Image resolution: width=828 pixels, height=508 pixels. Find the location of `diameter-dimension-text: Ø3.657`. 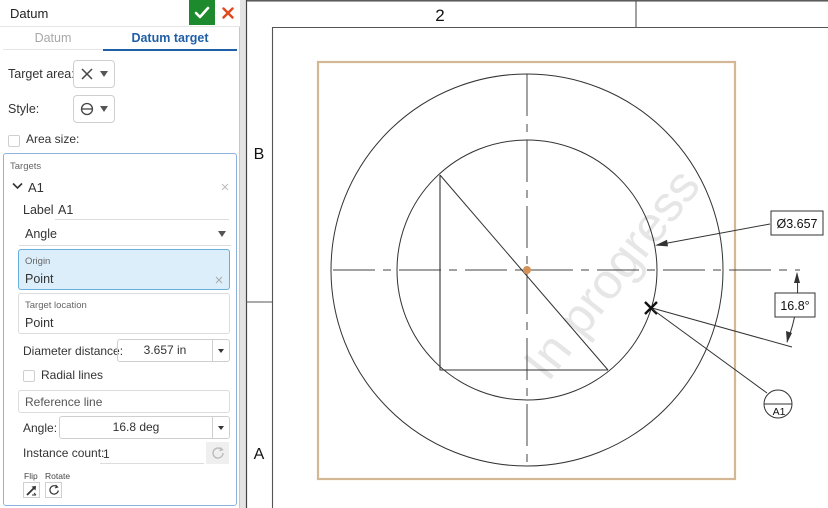

diameter-dimension-text: Ø3.657 is located at coordinates (796, 224).